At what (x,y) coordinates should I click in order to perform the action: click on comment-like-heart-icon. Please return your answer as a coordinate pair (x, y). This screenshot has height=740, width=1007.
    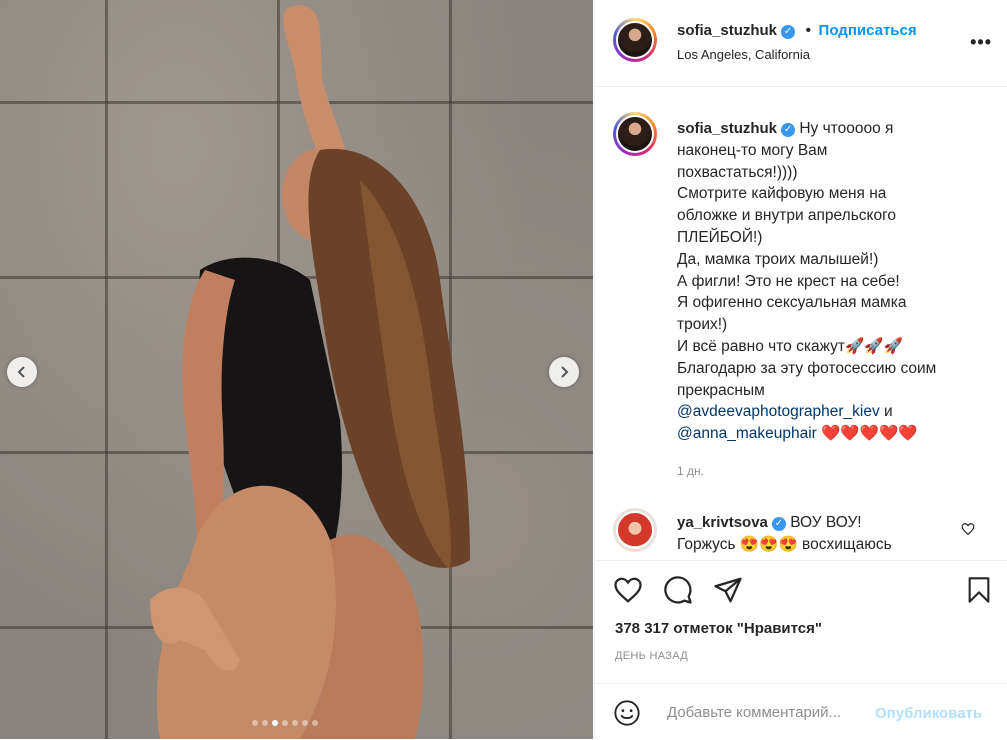
    Looking at the image, I should click on (968, 529).